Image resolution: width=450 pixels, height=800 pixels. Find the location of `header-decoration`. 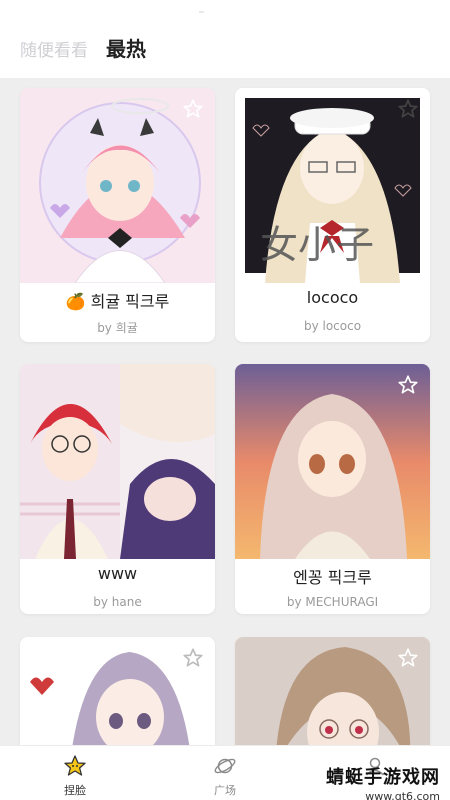

header-decoration is located at coordinates (201, 12).